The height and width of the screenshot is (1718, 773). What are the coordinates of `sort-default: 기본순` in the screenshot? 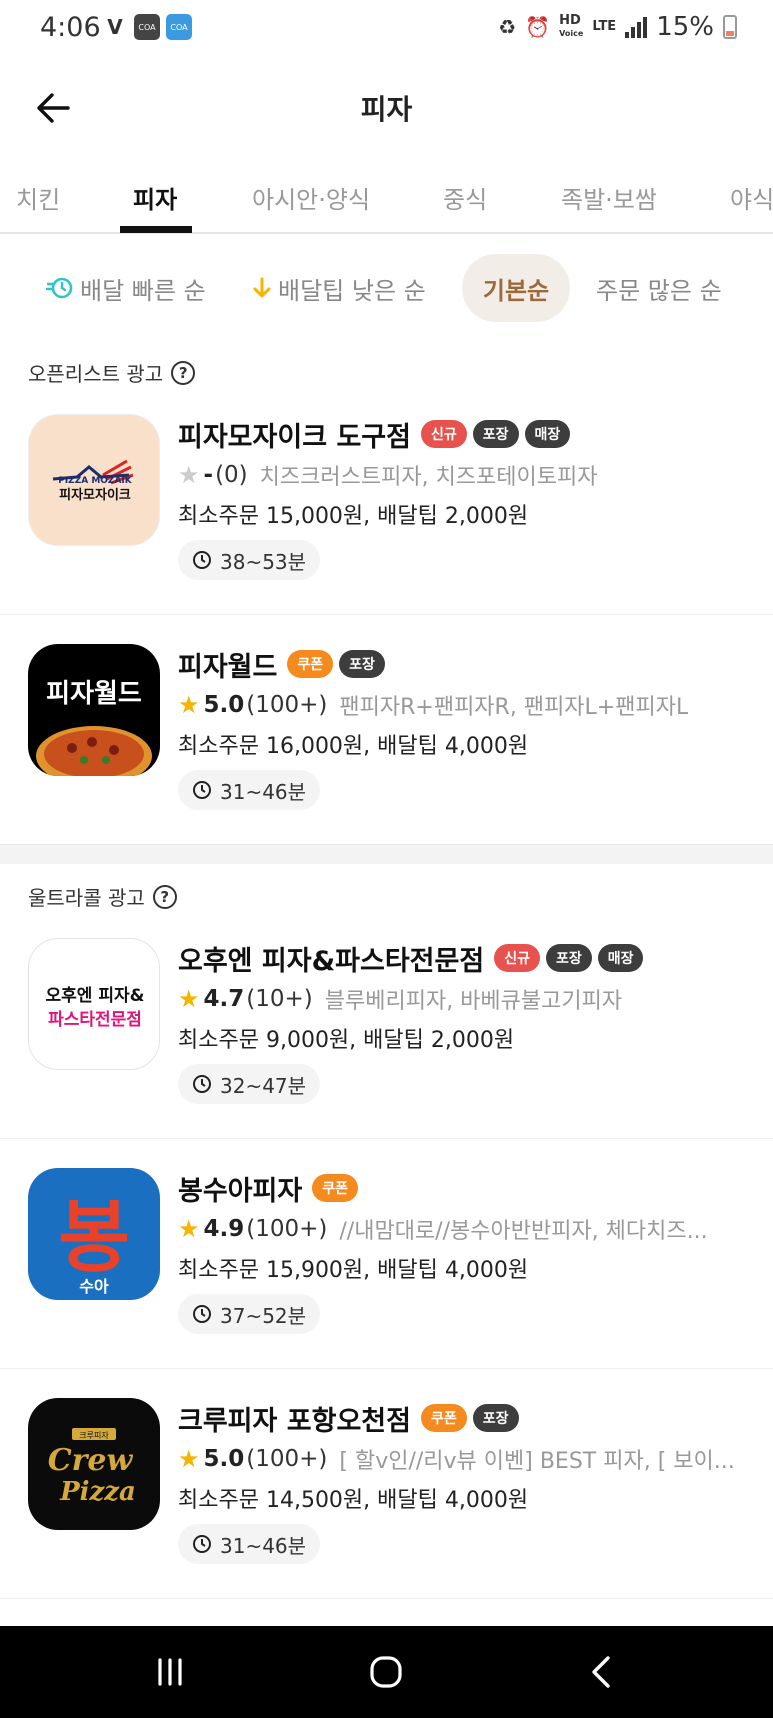 It's located at (516, 288).